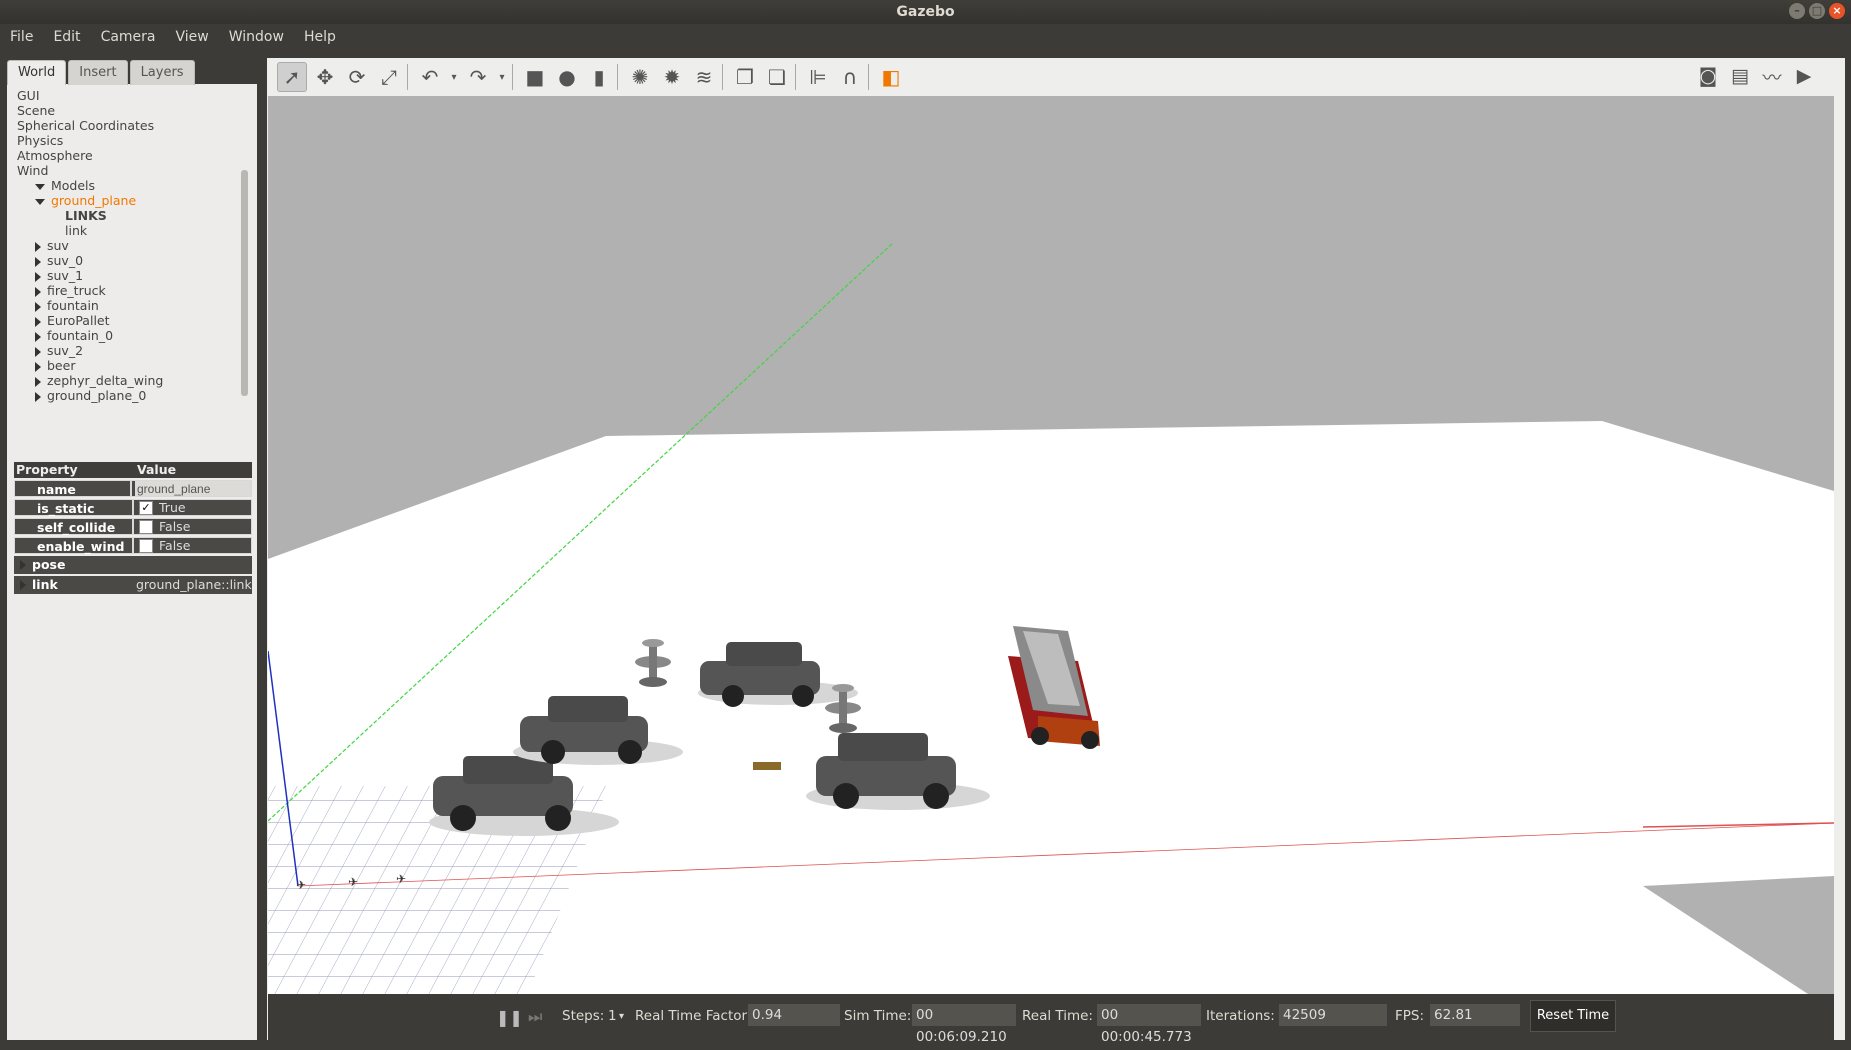 Image resolution: width=1851 pixels, height=1050 pixels. Describe the element at coordinates (98, 72) in the screenshot. I see `tab-insert: Insert` at that location.